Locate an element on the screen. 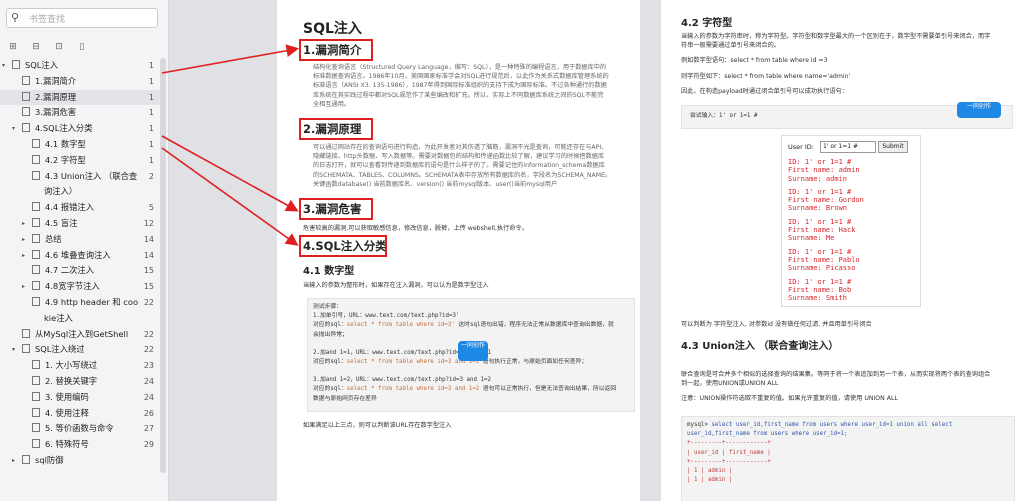 The image size is (1024, 501). arrow-to-types is located at coordinates (230, 196).